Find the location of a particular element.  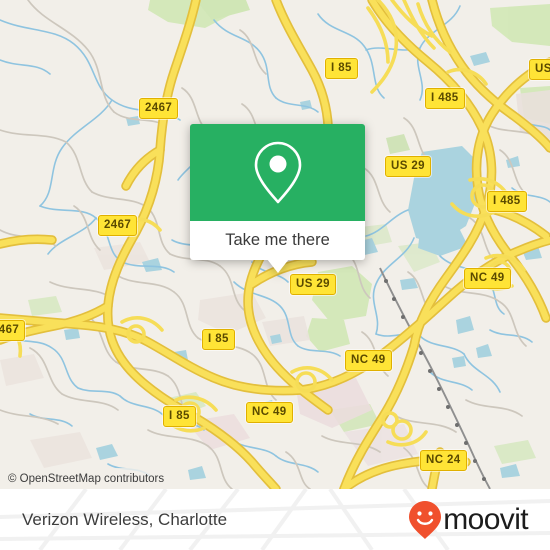

road-shield-us29-lower: US 29 is located at coordinates (313, 284).